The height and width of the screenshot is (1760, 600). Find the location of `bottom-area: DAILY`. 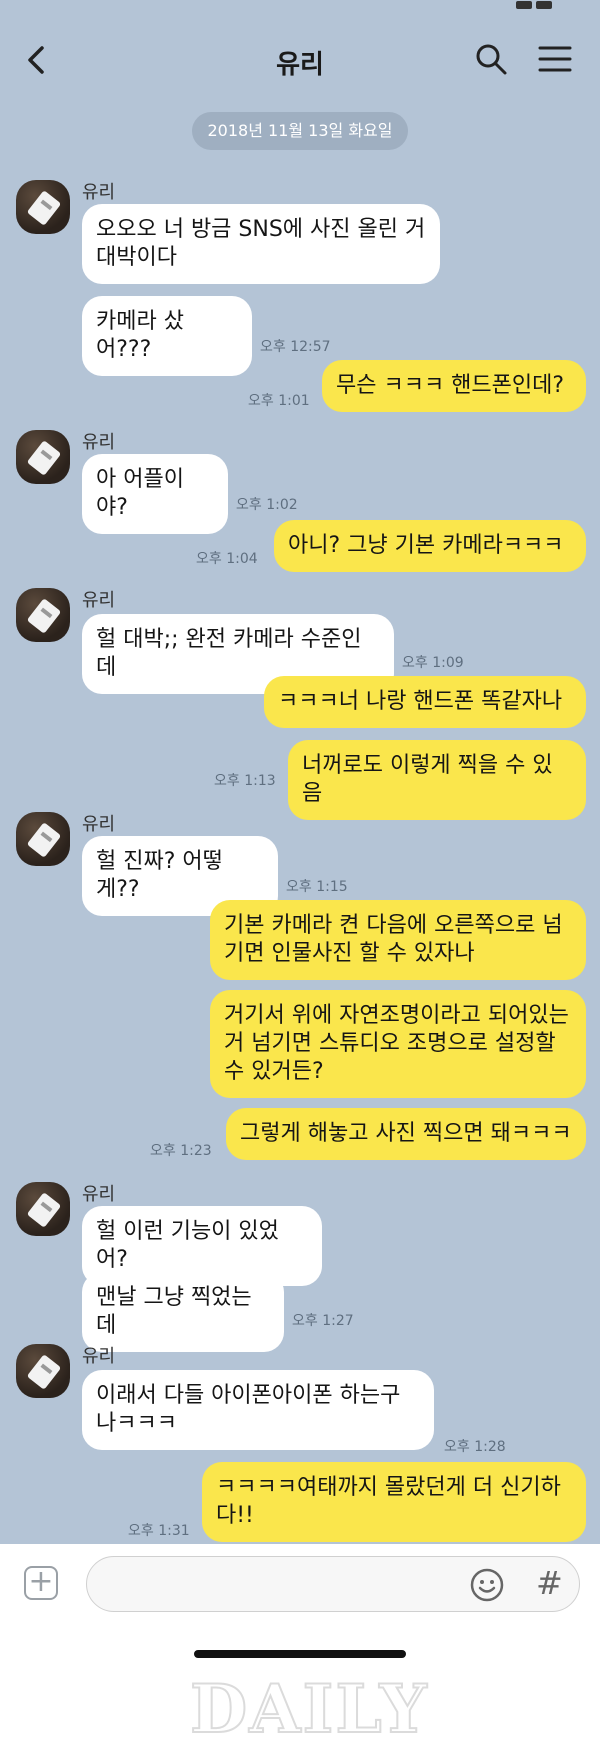

bottom-area: DAILY is located at coordinates (300, 1692).